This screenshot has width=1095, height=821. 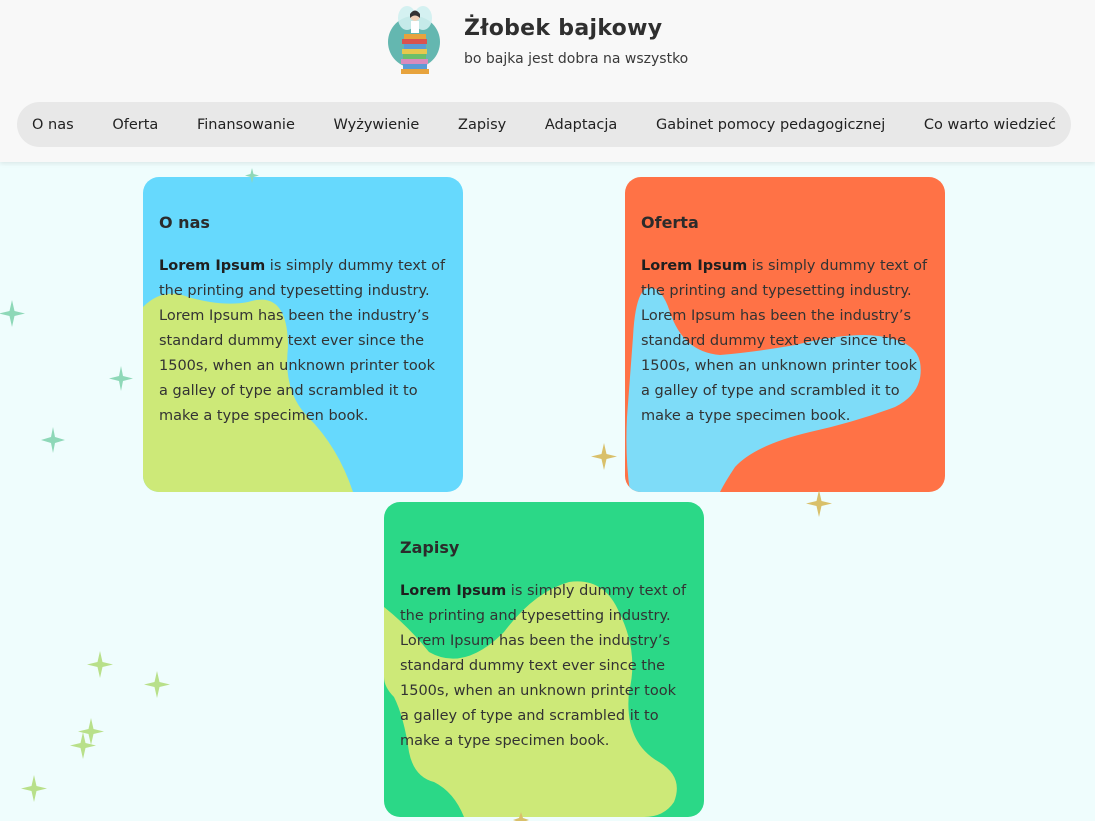 I want to click on nav-item-zapisy: Zapisy, so click(x=482, y=125).